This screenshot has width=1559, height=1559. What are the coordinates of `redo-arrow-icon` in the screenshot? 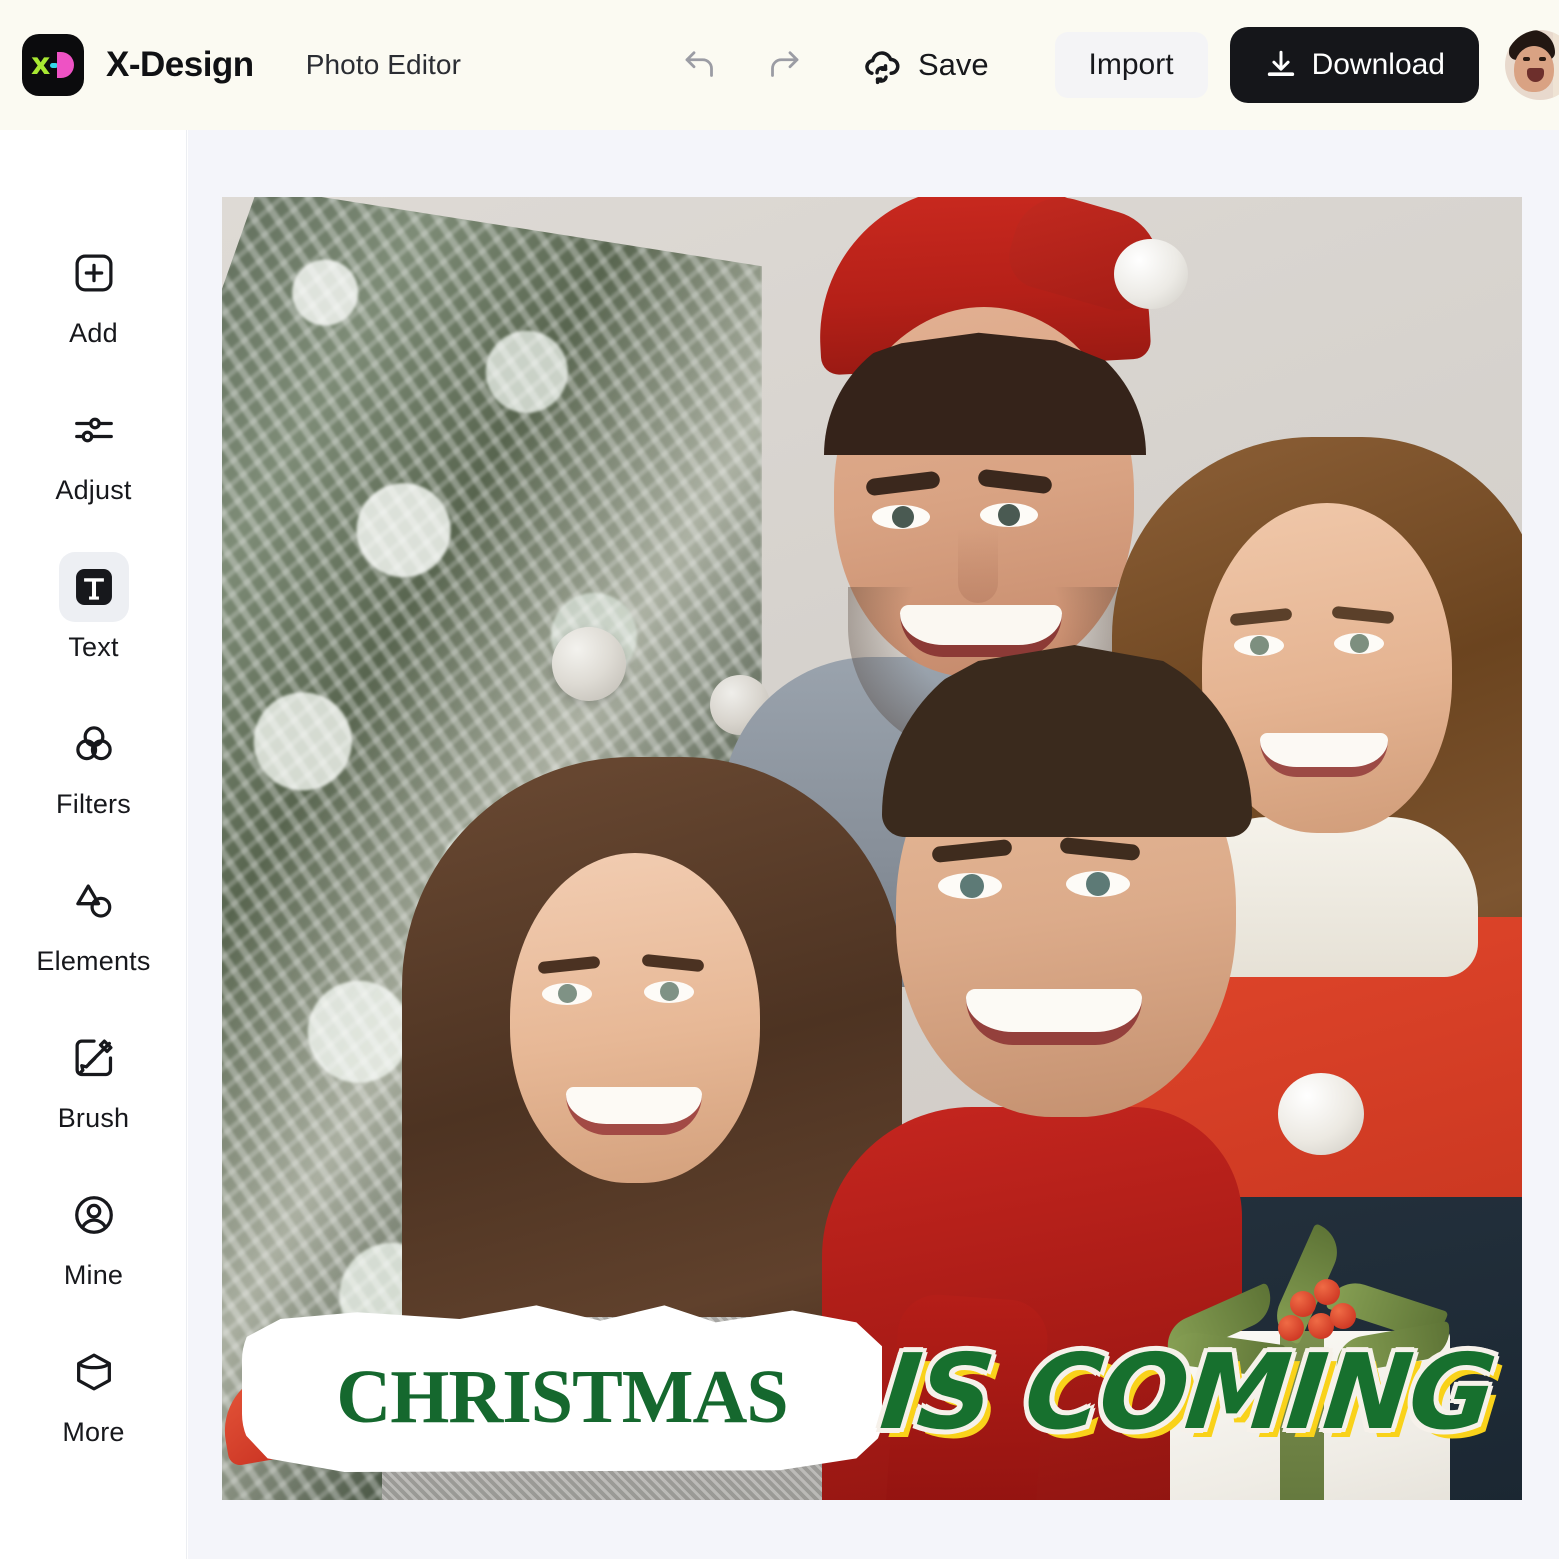 It's located at (785, 64).